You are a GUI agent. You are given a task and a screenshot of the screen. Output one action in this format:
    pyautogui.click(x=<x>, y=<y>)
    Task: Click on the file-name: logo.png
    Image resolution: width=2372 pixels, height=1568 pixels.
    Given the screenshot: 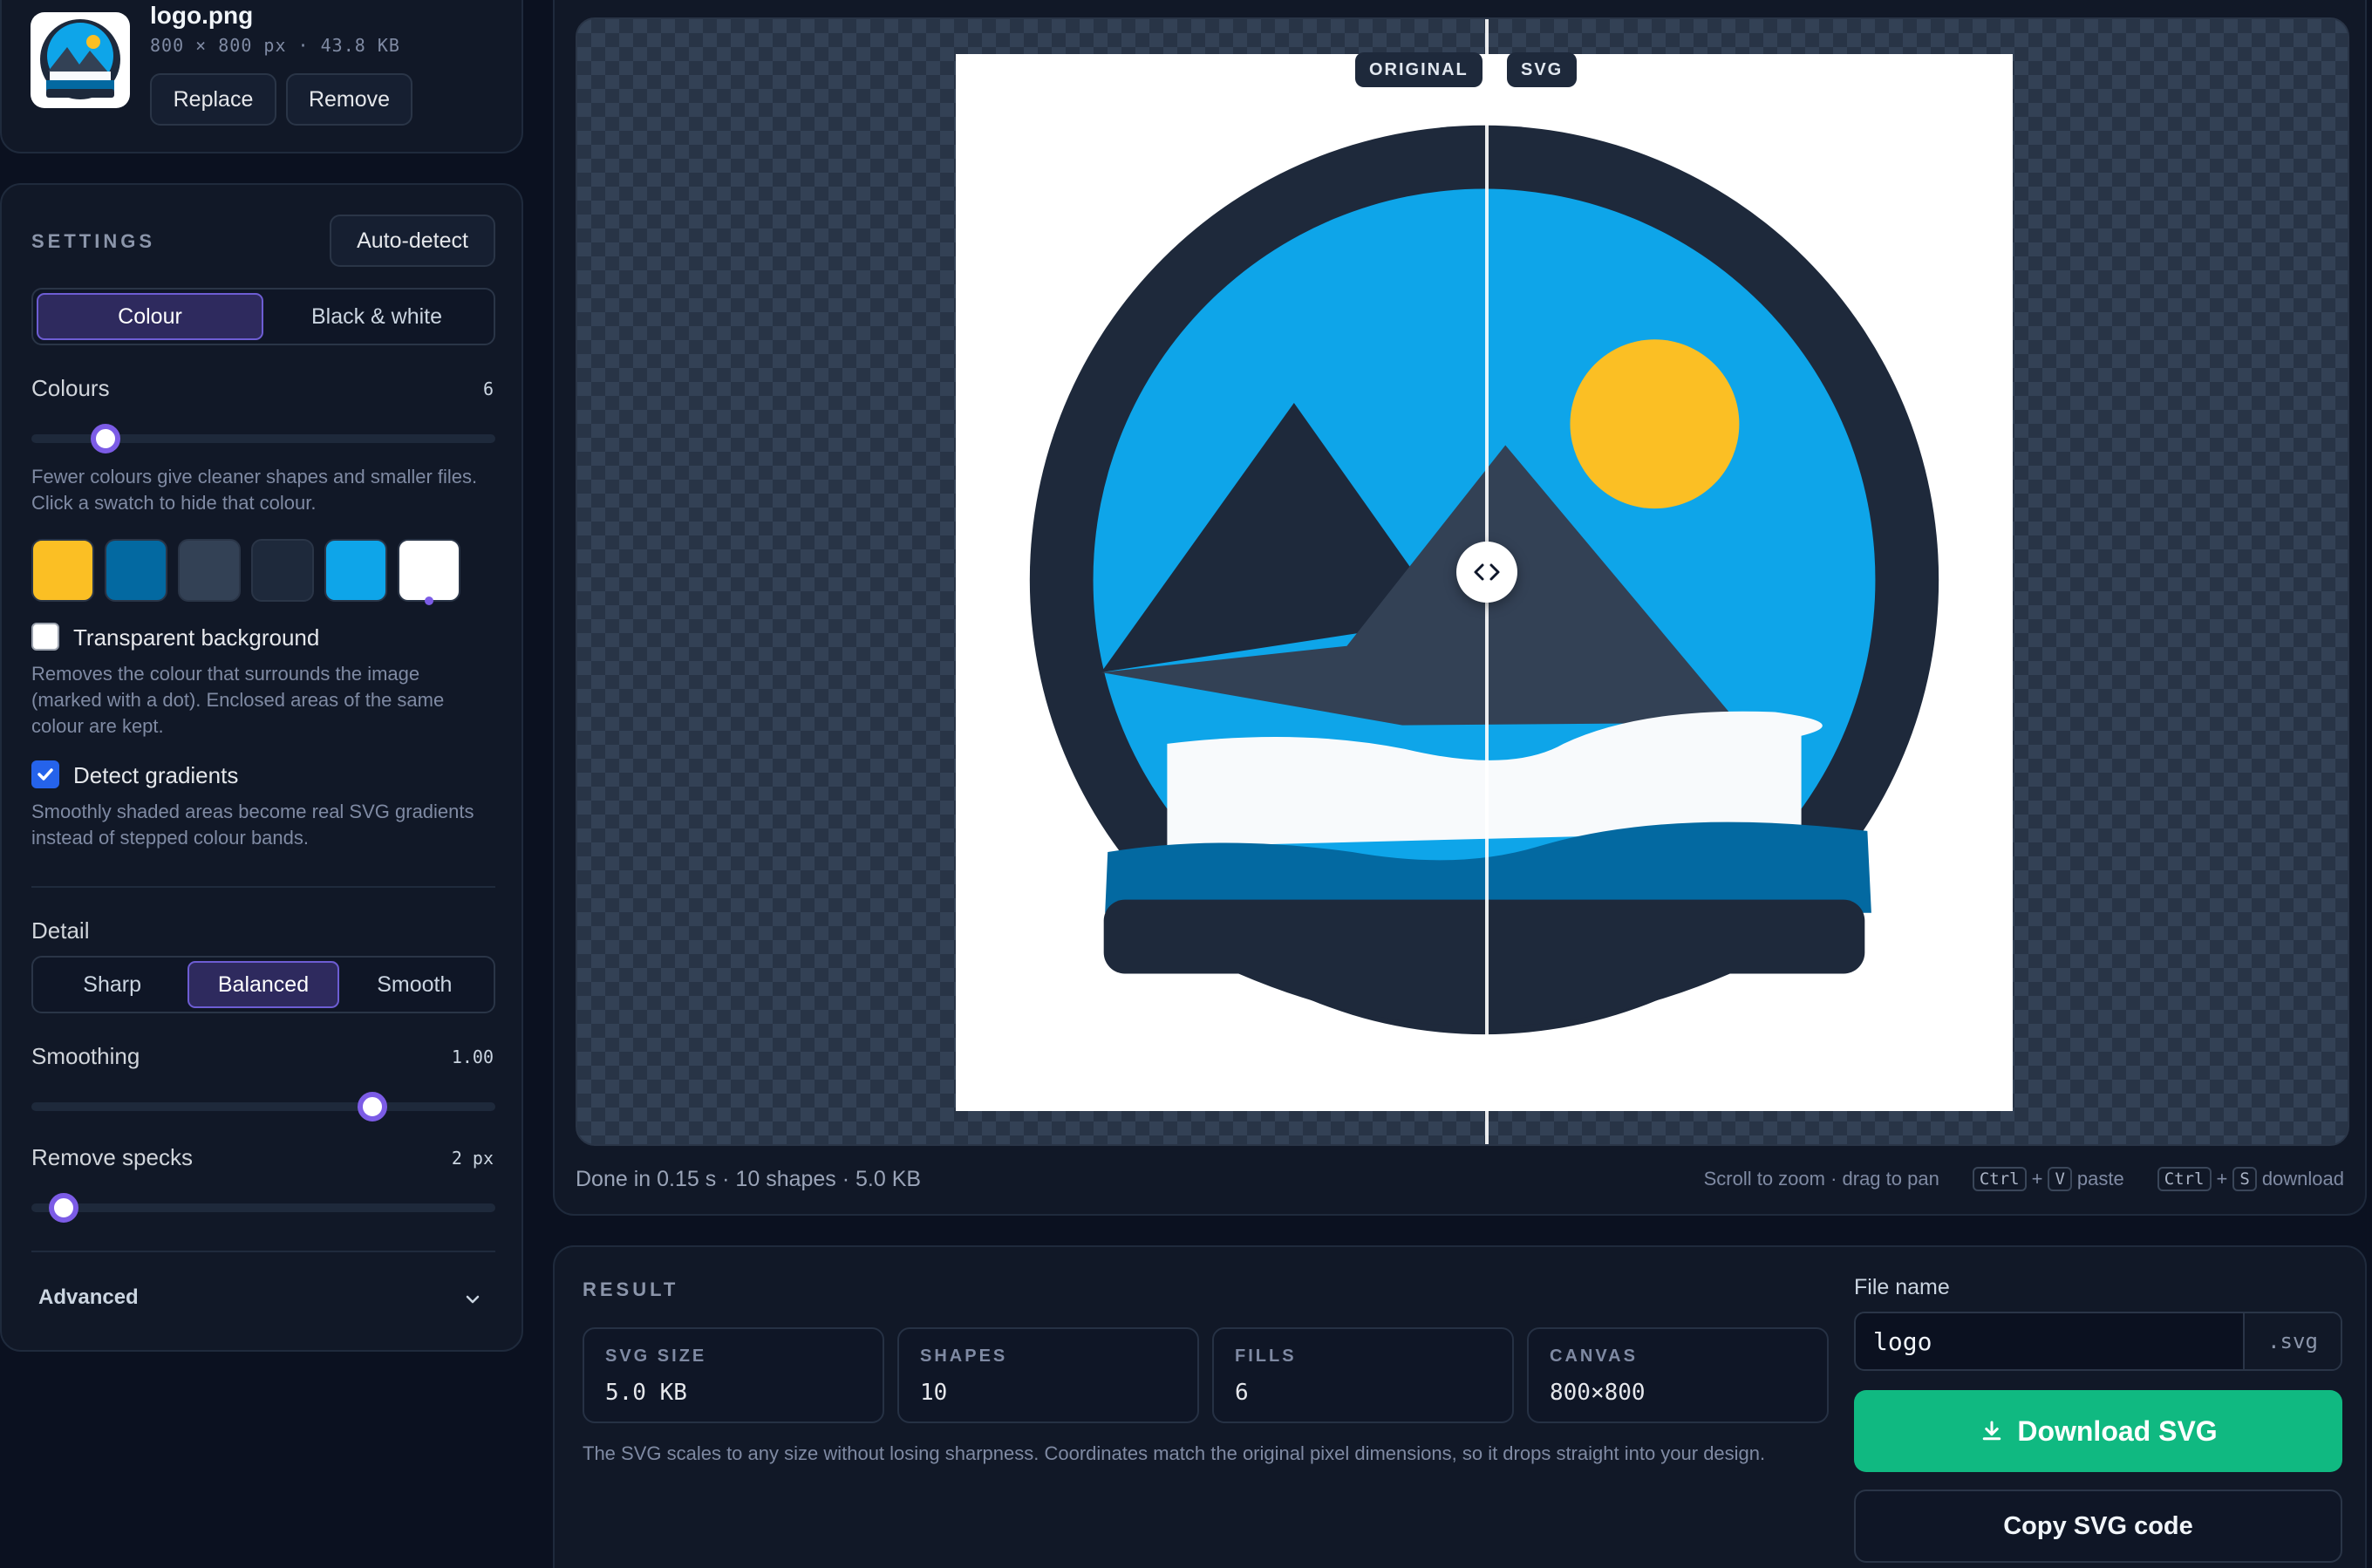 What is the action you would take?
    pyautogui.click(x=202, y=15)
    